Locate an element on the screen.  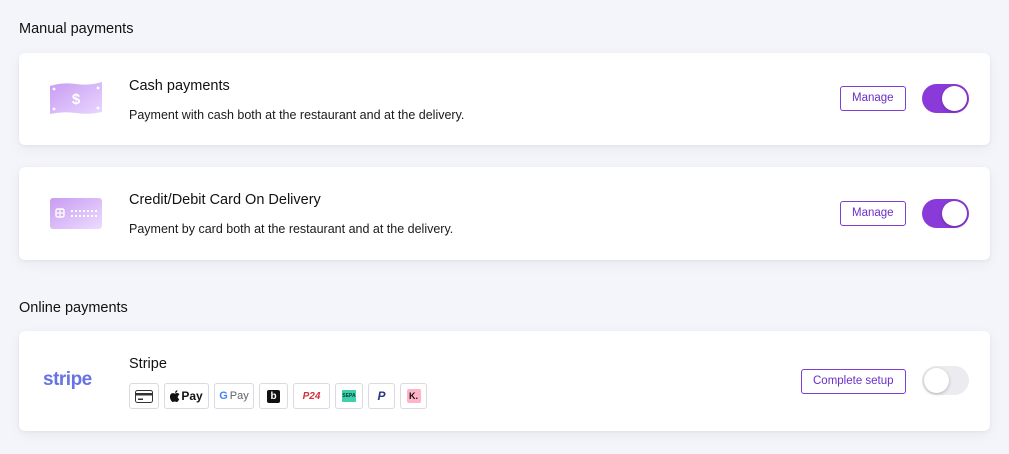
bancontact-icon: b is located at coordinates (273, 396).